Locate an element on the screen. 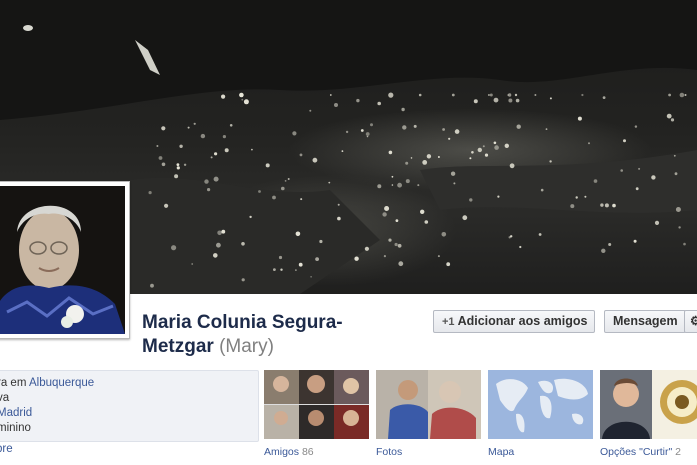 This screenshot has height=465, width=697. message-button: Mensagem is located at coordinates (645, 321).